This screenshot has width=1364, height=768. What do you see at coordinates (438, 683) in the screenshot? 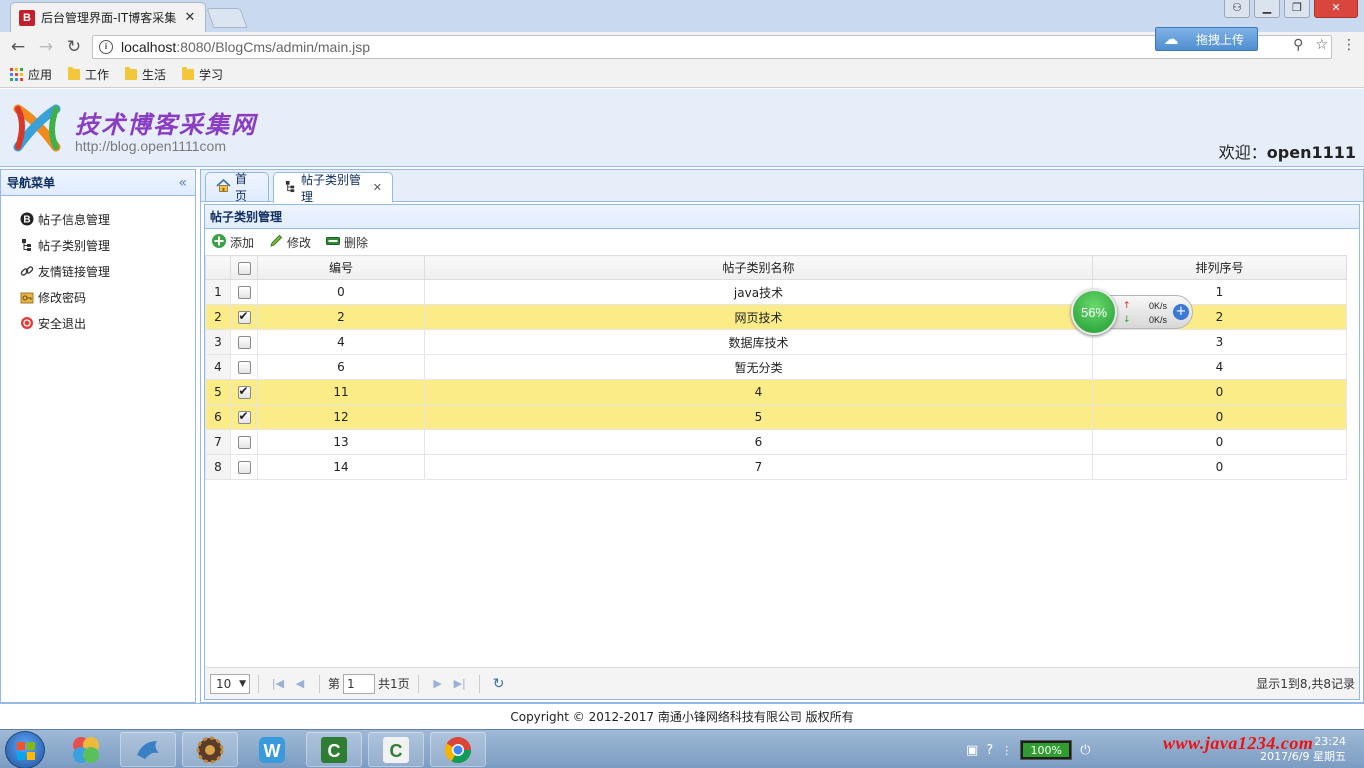
I see `next-page-icon: ▶` at bounding box center [438, 683].